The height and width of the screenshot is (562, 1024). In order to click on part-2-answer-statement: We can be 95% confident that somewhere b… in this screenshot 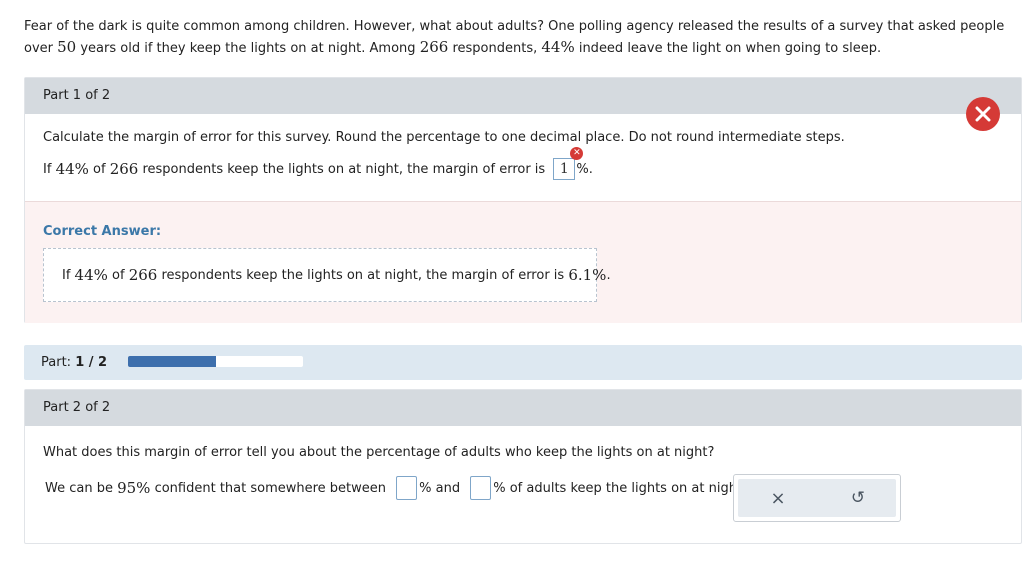, I will do `click(395, 488)`.